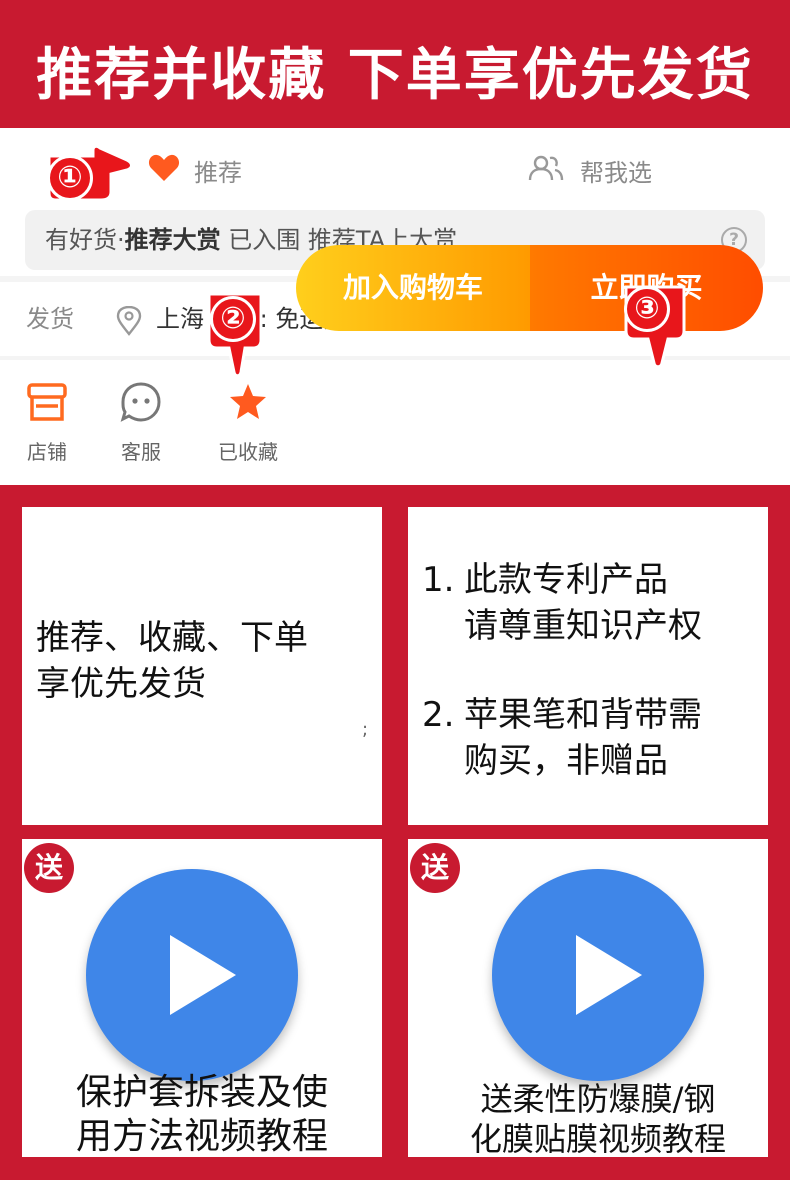  What do you see at coordinates (129, 322) in the screenshot?
I see `location-pin-icon` at bounding box center [129, 322].